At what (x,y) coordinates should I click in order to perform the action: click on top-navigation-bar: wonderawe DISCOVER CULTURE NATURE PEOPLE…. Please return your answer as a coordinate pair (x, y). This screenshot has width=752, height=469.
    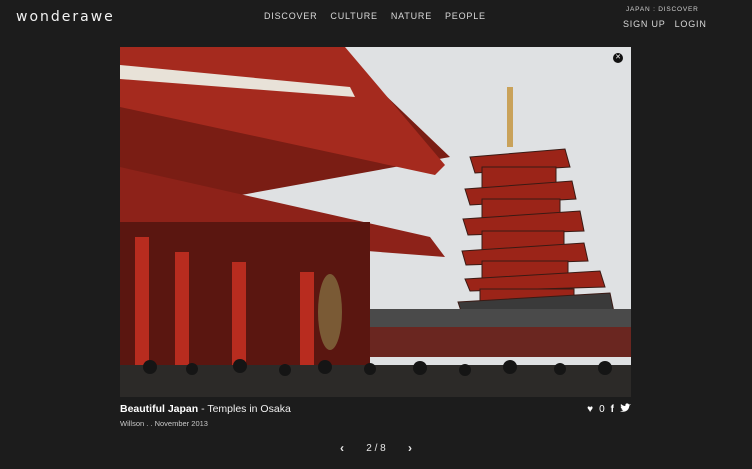
    Looking at the image, I should click on (376, 17).